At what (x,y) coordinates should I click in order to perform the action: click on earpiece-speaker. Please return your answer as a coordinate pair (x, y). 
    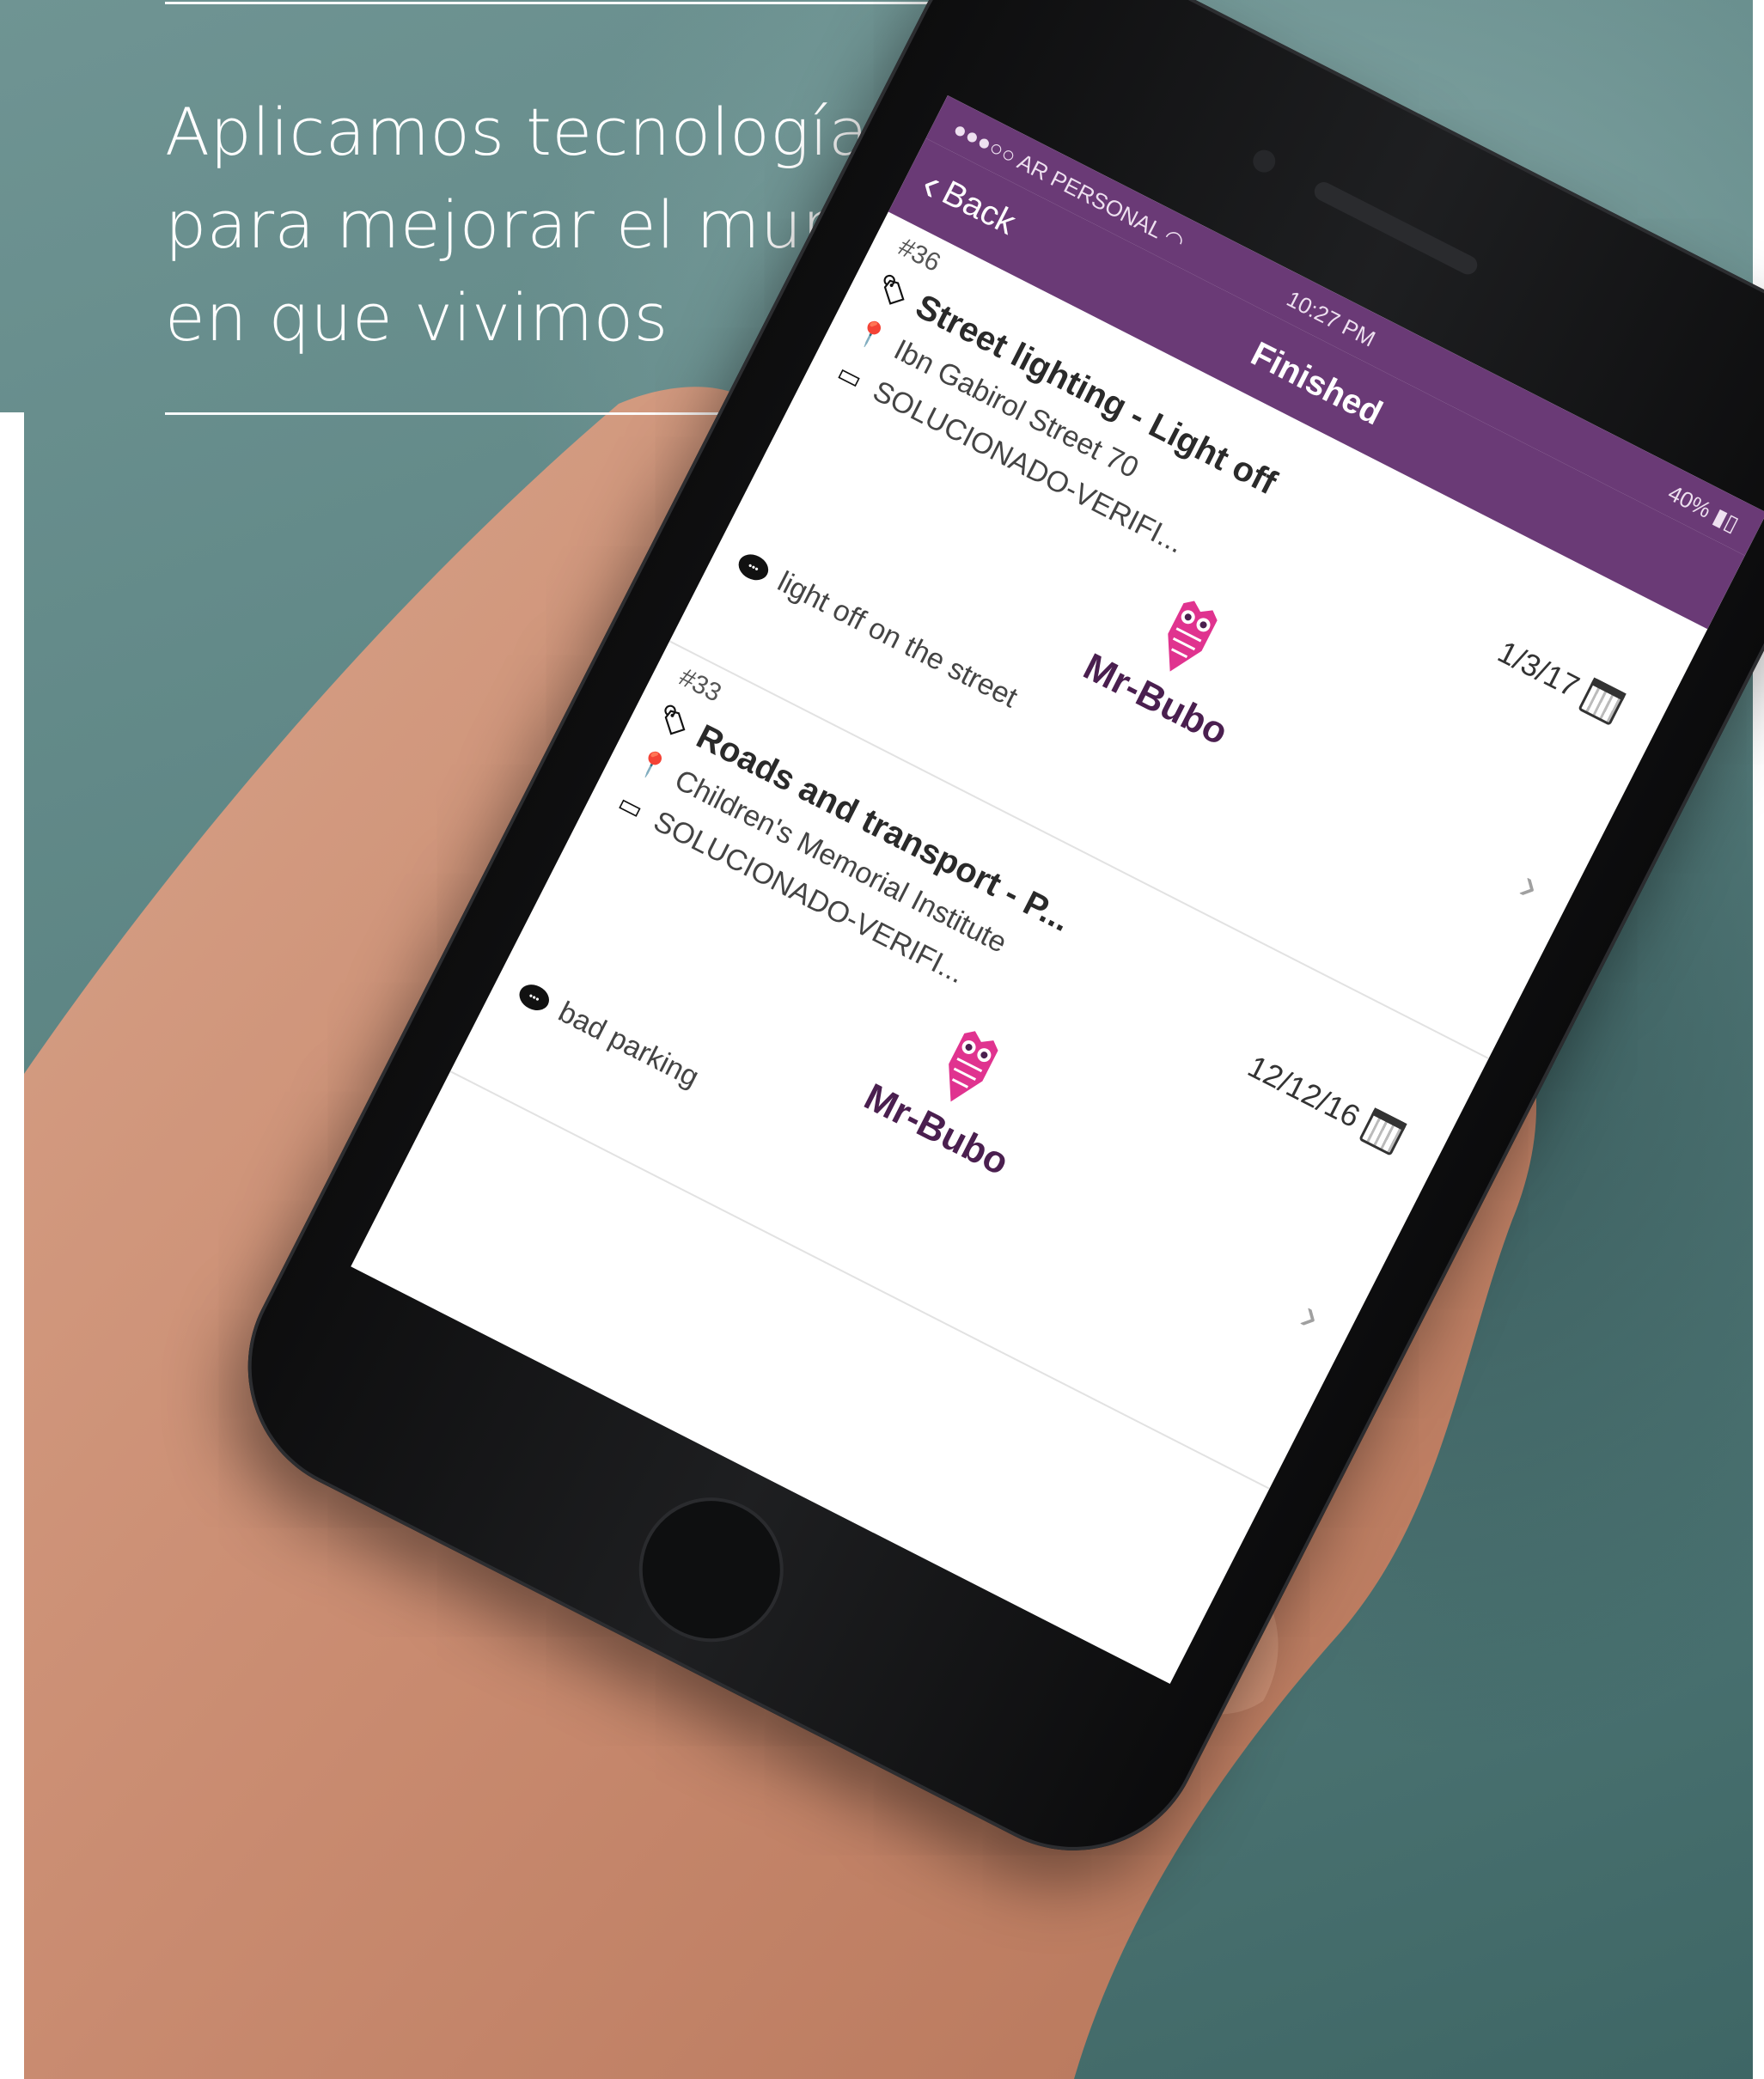
    Looking at the image, I should click on (1395, 228).